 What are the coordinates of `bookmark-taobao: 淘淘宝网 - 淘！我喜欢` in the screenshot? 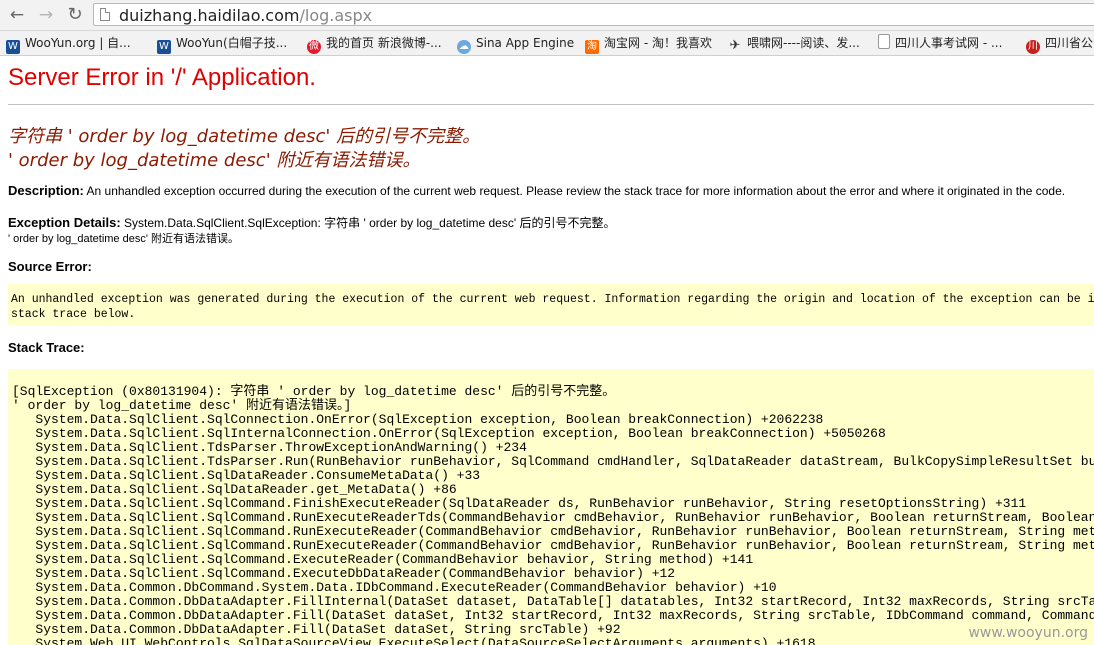 It's located at (648, 44).